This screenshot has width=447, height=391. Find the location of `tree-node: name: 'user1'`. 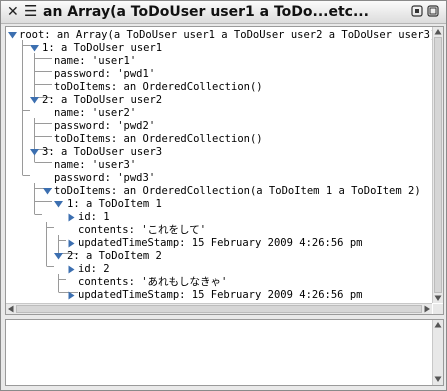

tree-node: name: 'user1' is located at coordinates (95, 61).